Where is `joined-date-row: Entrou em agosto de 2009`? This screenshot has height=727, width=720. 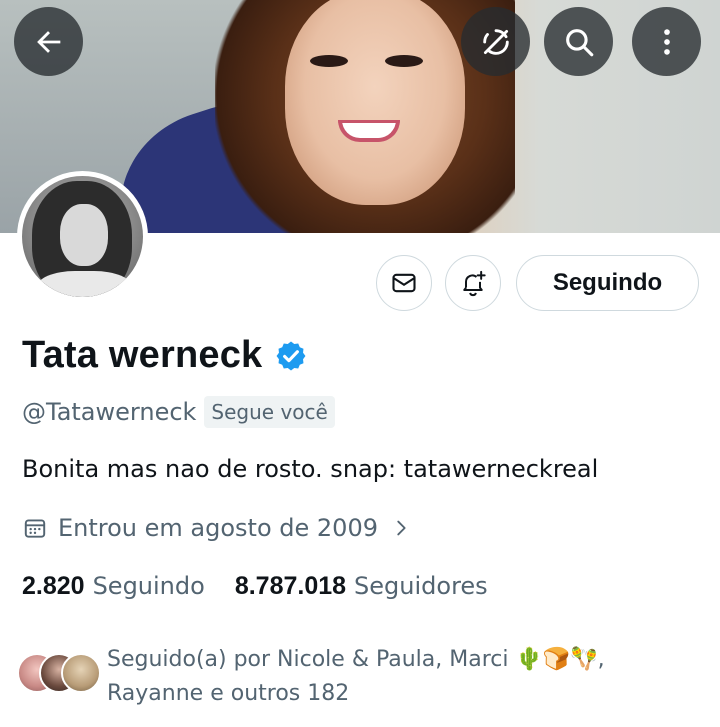 joined-date-row: Entrou em agosto de 2009 is located at coordinates (217, 528).